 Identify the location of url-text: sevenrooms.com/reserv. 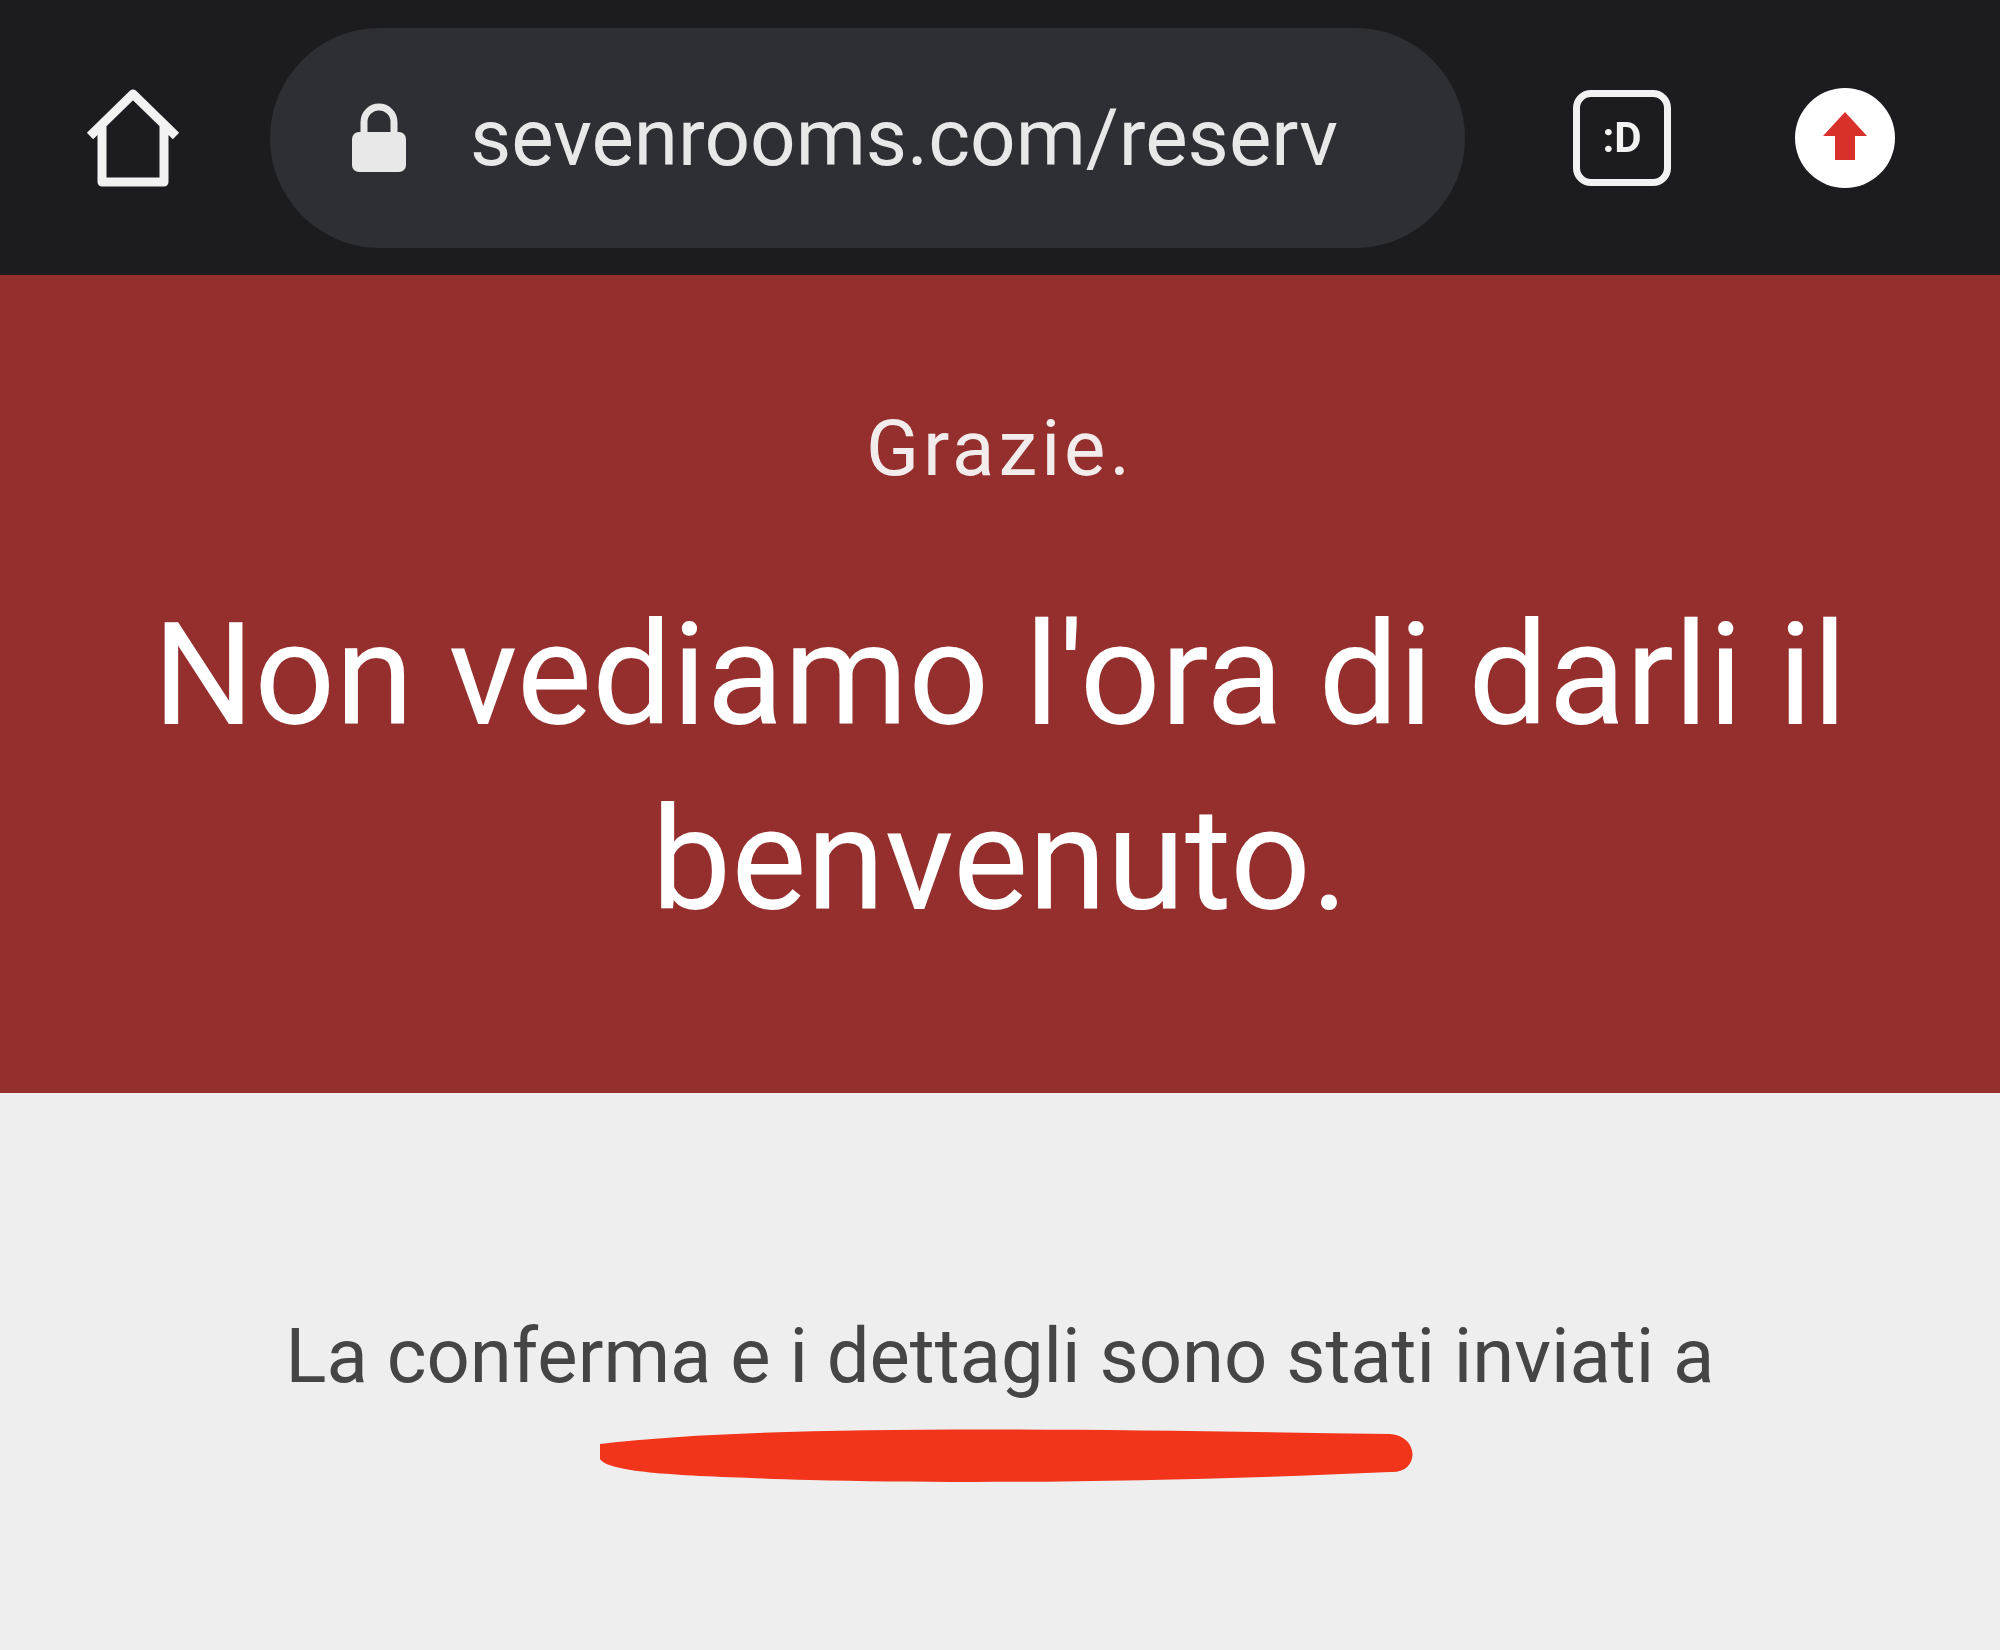
(904, 137).